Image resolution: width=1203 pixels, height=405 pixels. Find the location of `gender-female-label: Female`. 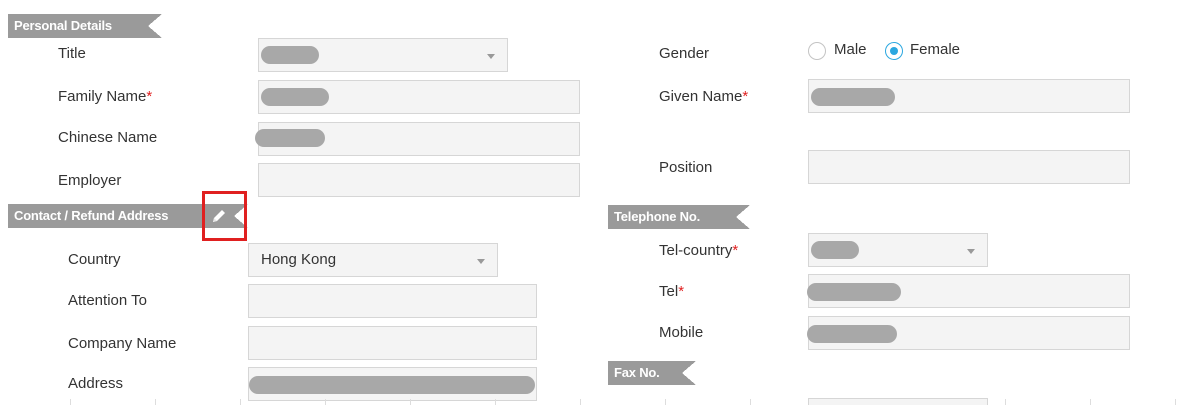

gender-female-label: Female is located at coordinates (935, 50).